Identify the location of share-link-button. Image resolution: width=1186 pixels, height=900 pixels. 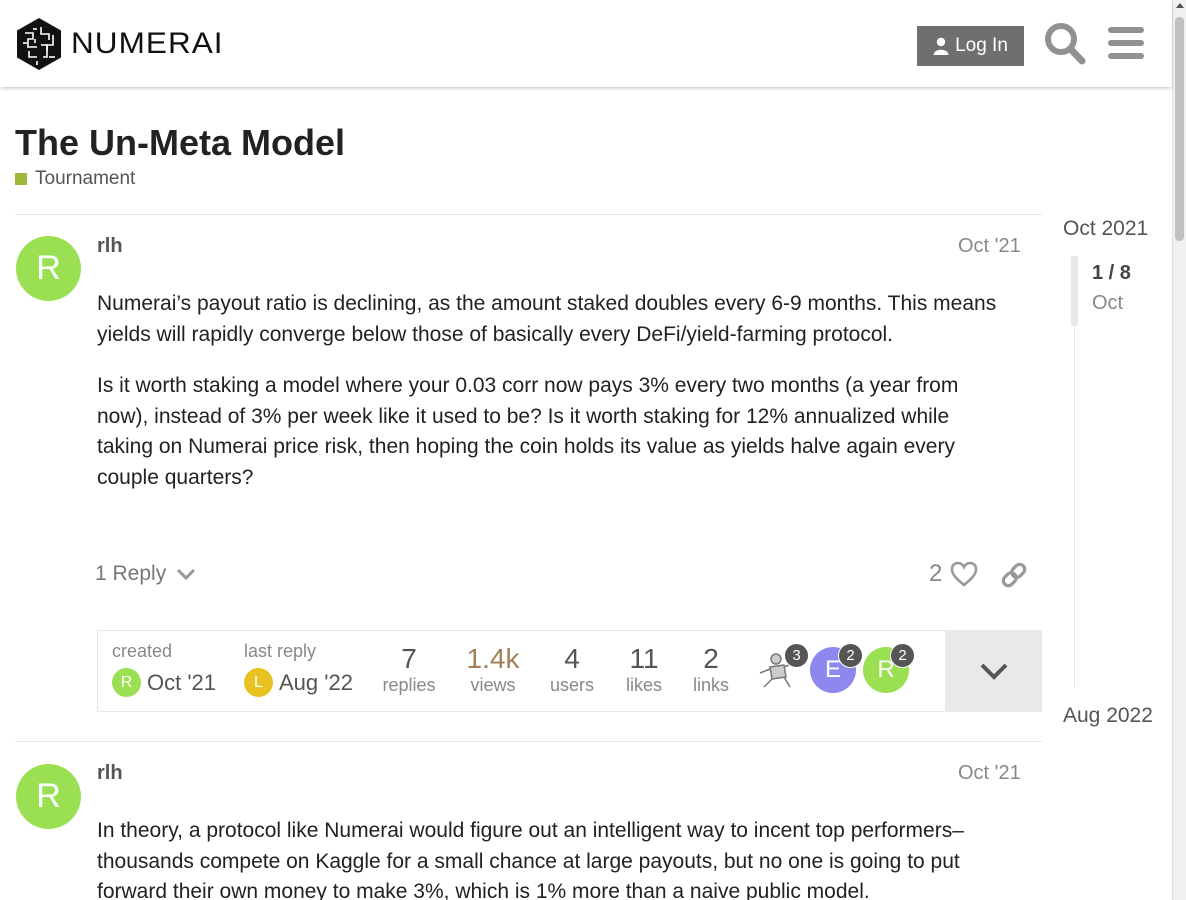
(1014, 577).